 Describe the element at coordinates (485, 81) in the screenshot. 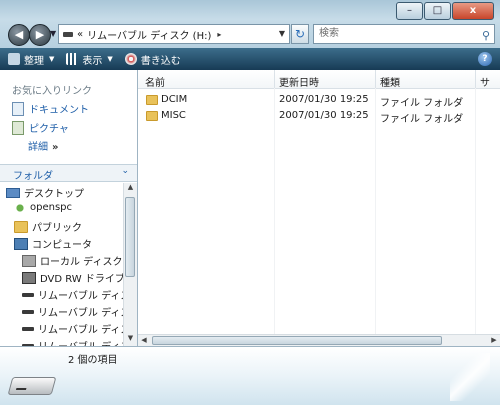

I see `column-header-size: サ` at that location.